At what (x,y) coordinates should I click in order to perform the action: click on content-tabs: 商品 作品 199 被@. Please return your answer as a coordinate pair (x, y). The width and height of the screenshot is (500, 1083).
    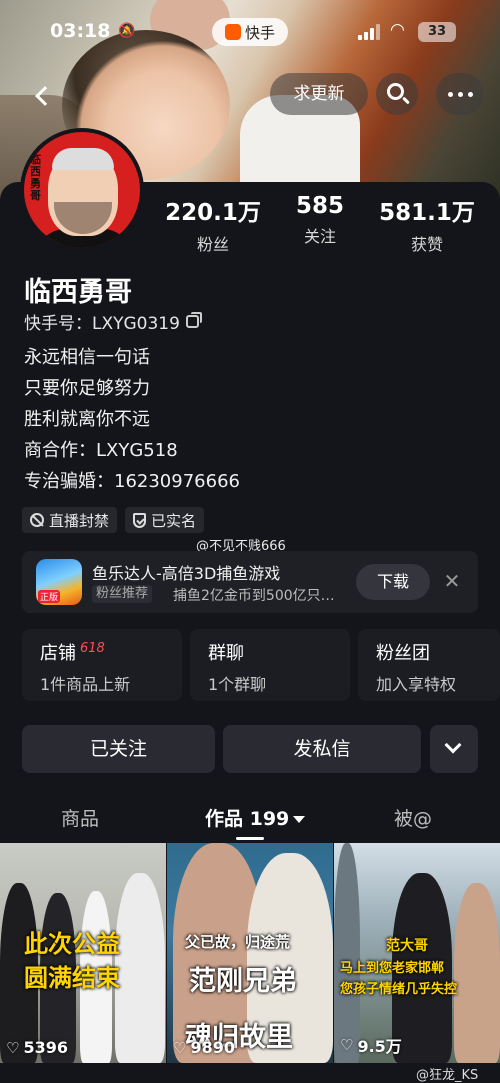
    Looking at the image, I should click on (250, 820).